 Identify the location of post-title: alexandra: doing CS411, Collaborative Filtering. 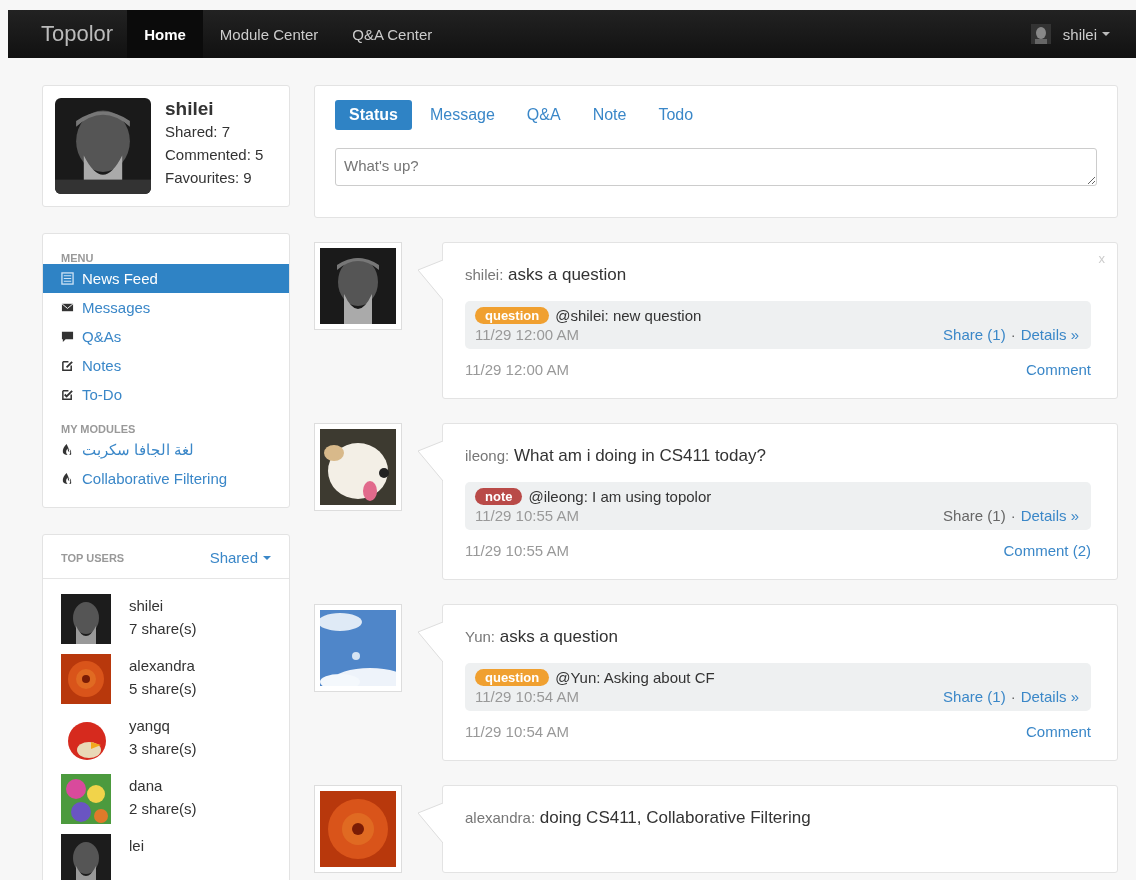
(638, 818).